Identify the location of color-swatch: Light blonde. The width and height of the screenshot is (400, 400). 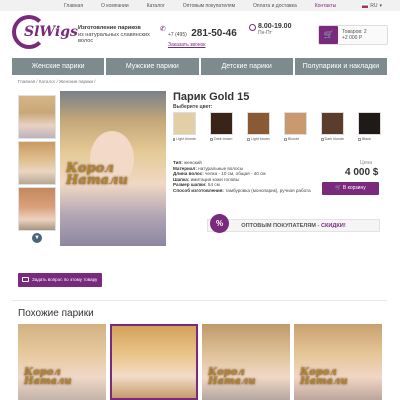
(184, 126).